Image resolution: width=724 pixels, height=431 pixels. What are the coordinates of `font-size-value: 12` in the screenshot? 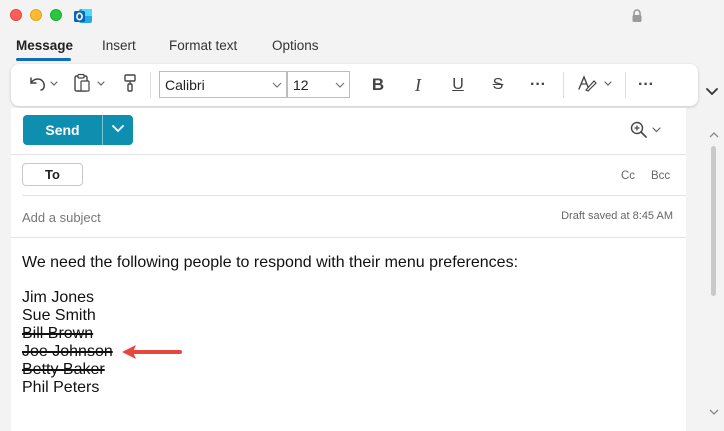 It's located at (301, 84).